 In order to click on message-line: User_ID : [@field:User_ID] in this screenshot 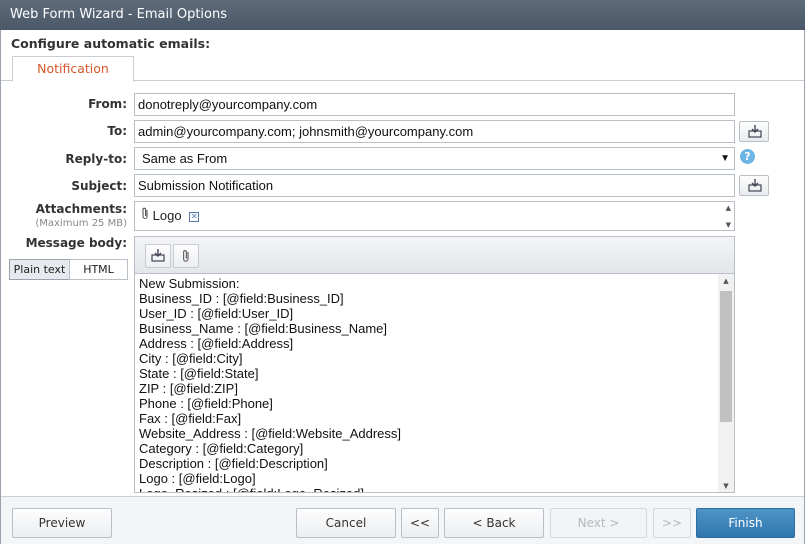, I will do `click(216, 313)`.